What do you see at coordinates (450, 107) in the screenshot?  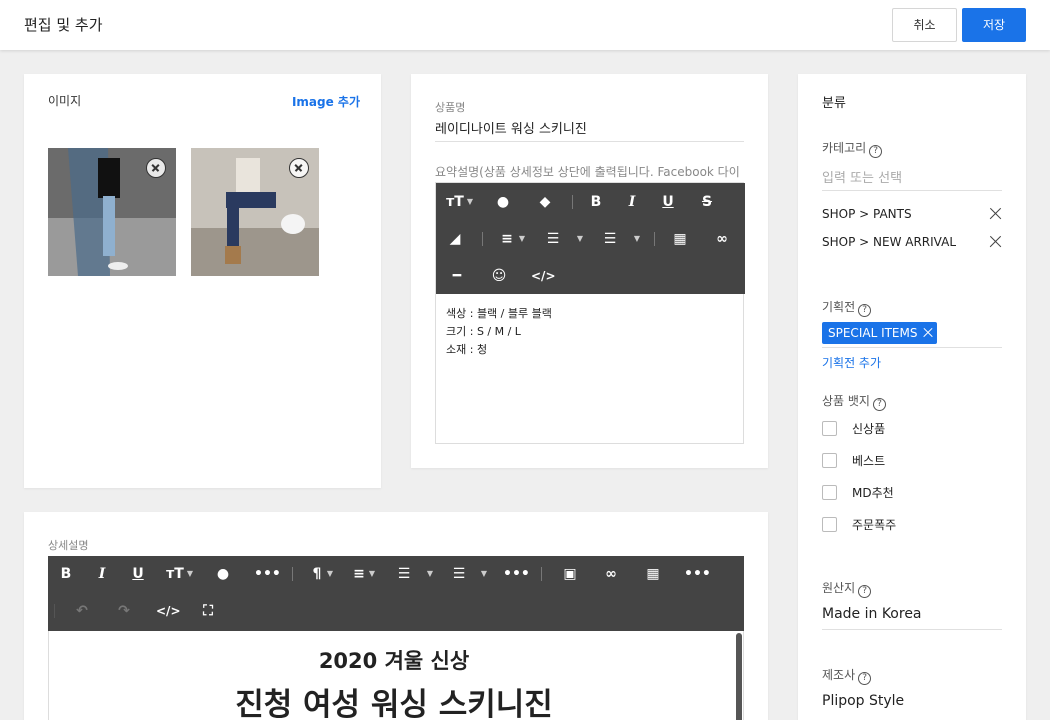 I see `product-name-label: 상품명` at bounding box center [450, 107].